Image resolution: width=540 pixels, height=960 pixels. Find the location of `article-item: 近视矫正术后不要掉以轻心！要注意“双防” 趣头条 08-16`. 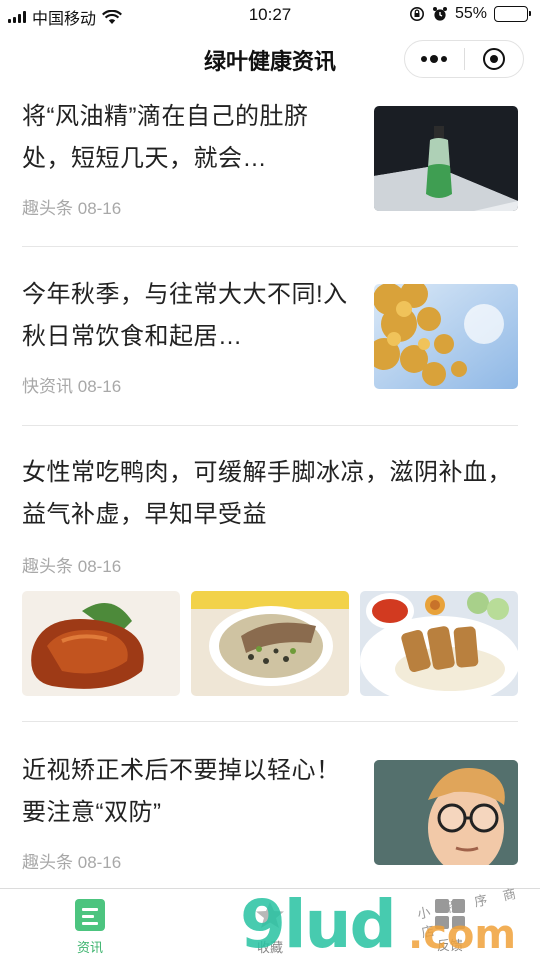

article-item: 近视矫正术后不要掉以轻心！要注意“双防” 趣头条 08-16 is located at coordinates (187, 815).